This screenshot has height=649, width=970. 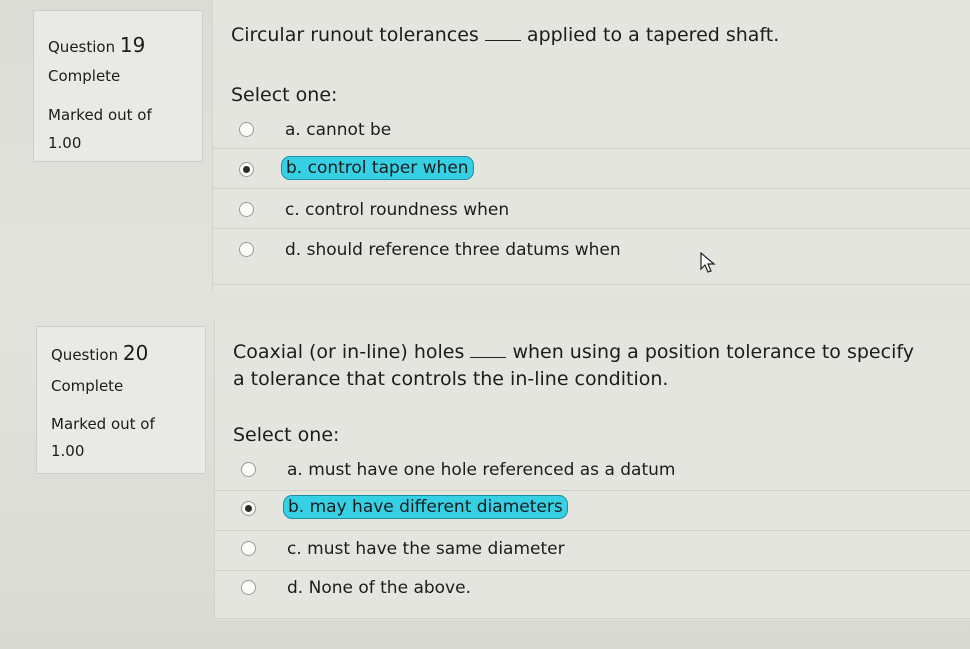 I want to click on option-a-label: a. cannot be, so click(x=338, y=130).